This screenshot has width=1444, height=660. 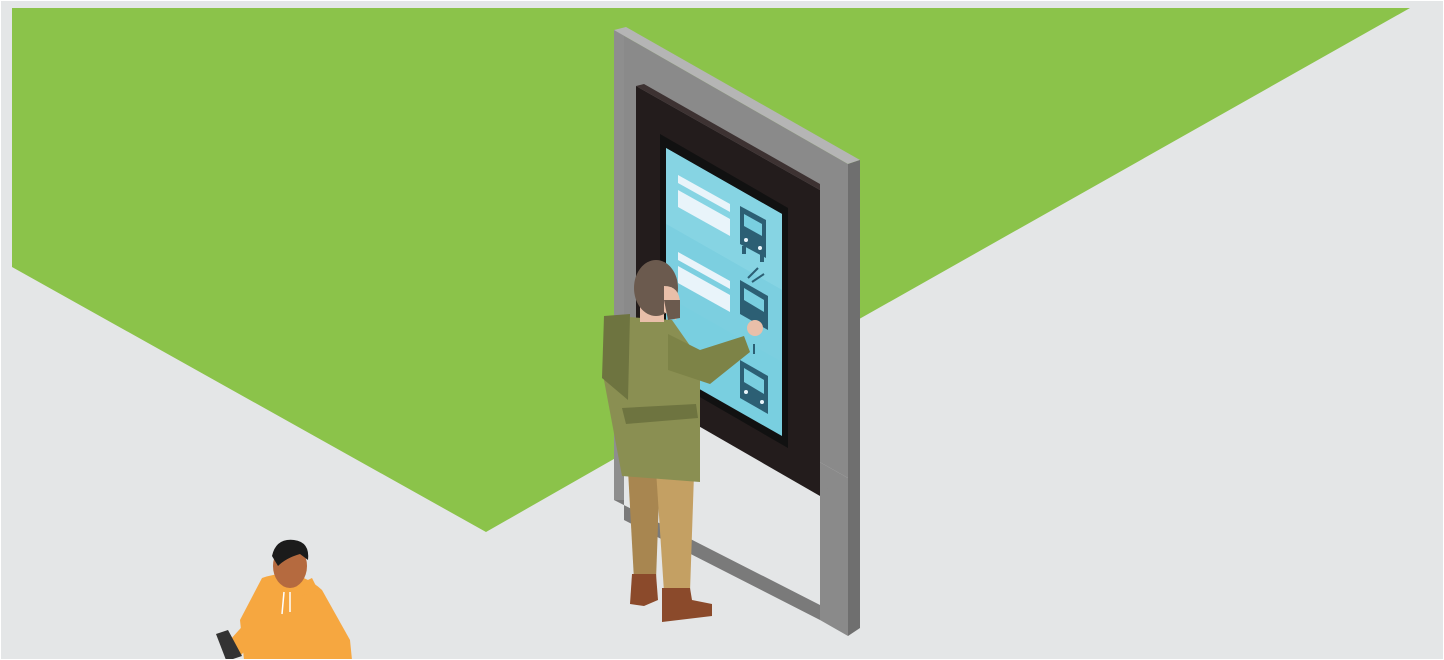 What do you see at coordinates (854, 398) in the screenshot?
I see `kiosk-frame-side` at bounding box center [854, 398].